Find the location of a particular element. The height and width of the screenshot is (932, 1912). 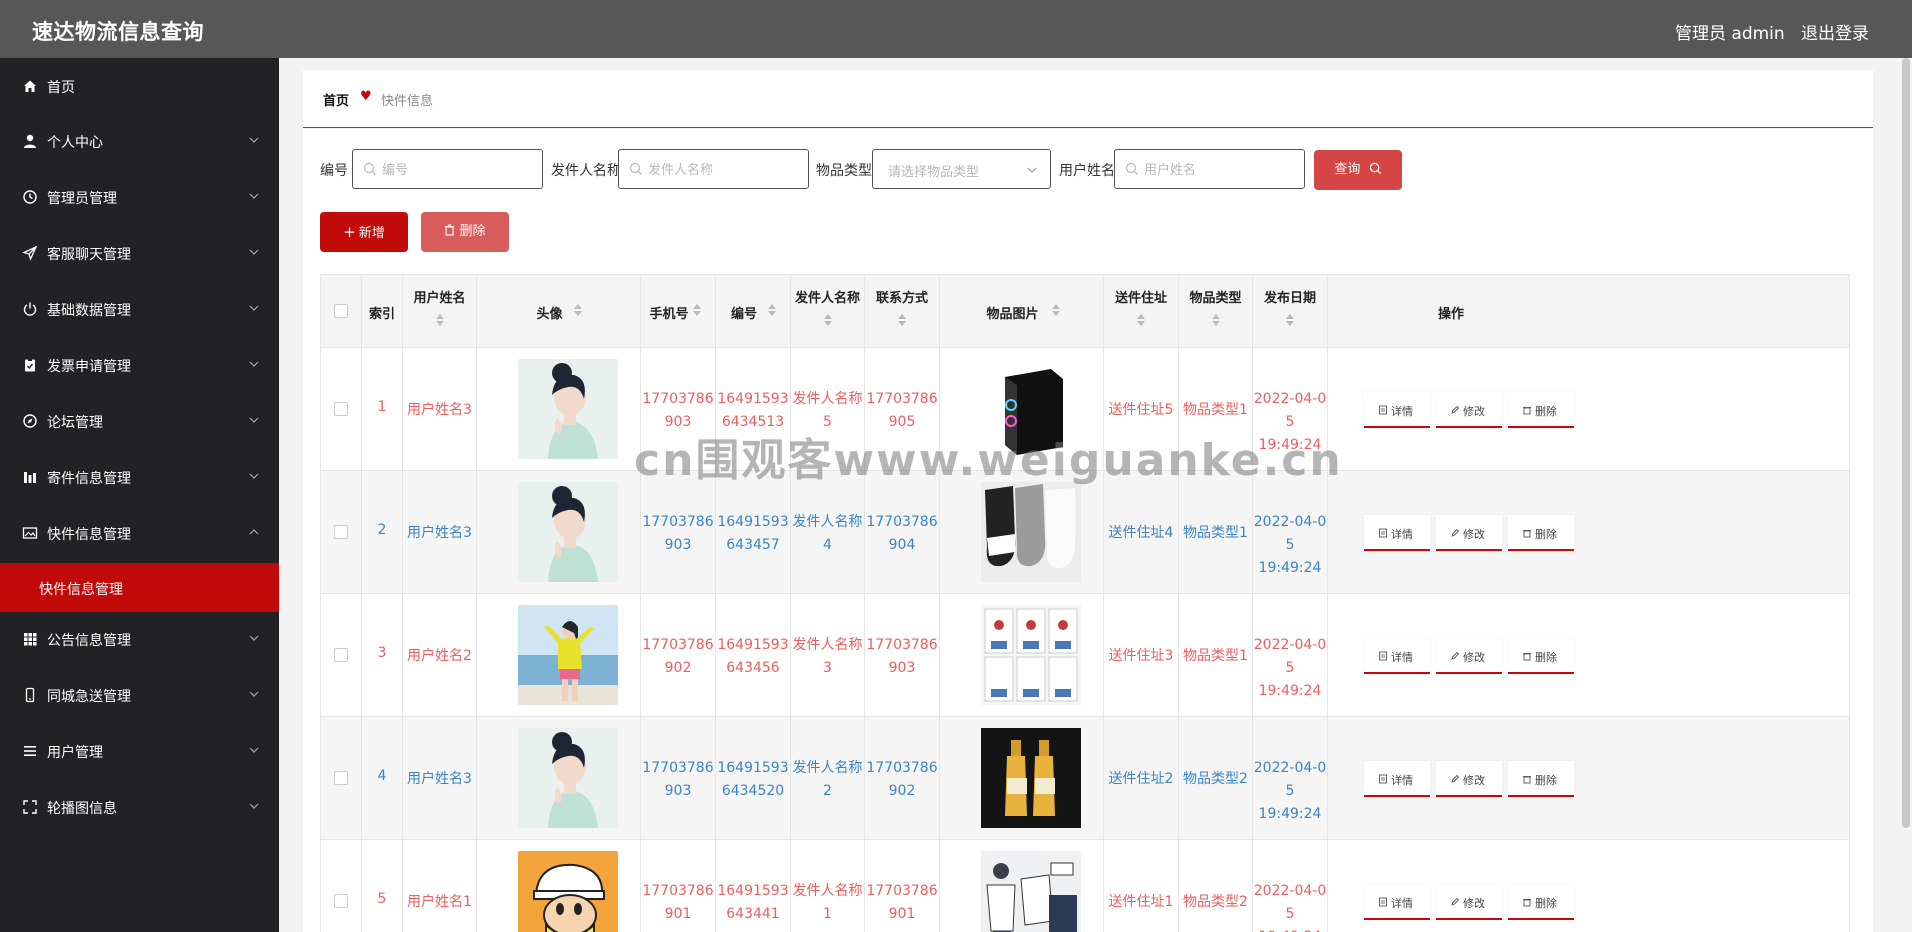

edit-icon is located at coordinates (1455, 902).